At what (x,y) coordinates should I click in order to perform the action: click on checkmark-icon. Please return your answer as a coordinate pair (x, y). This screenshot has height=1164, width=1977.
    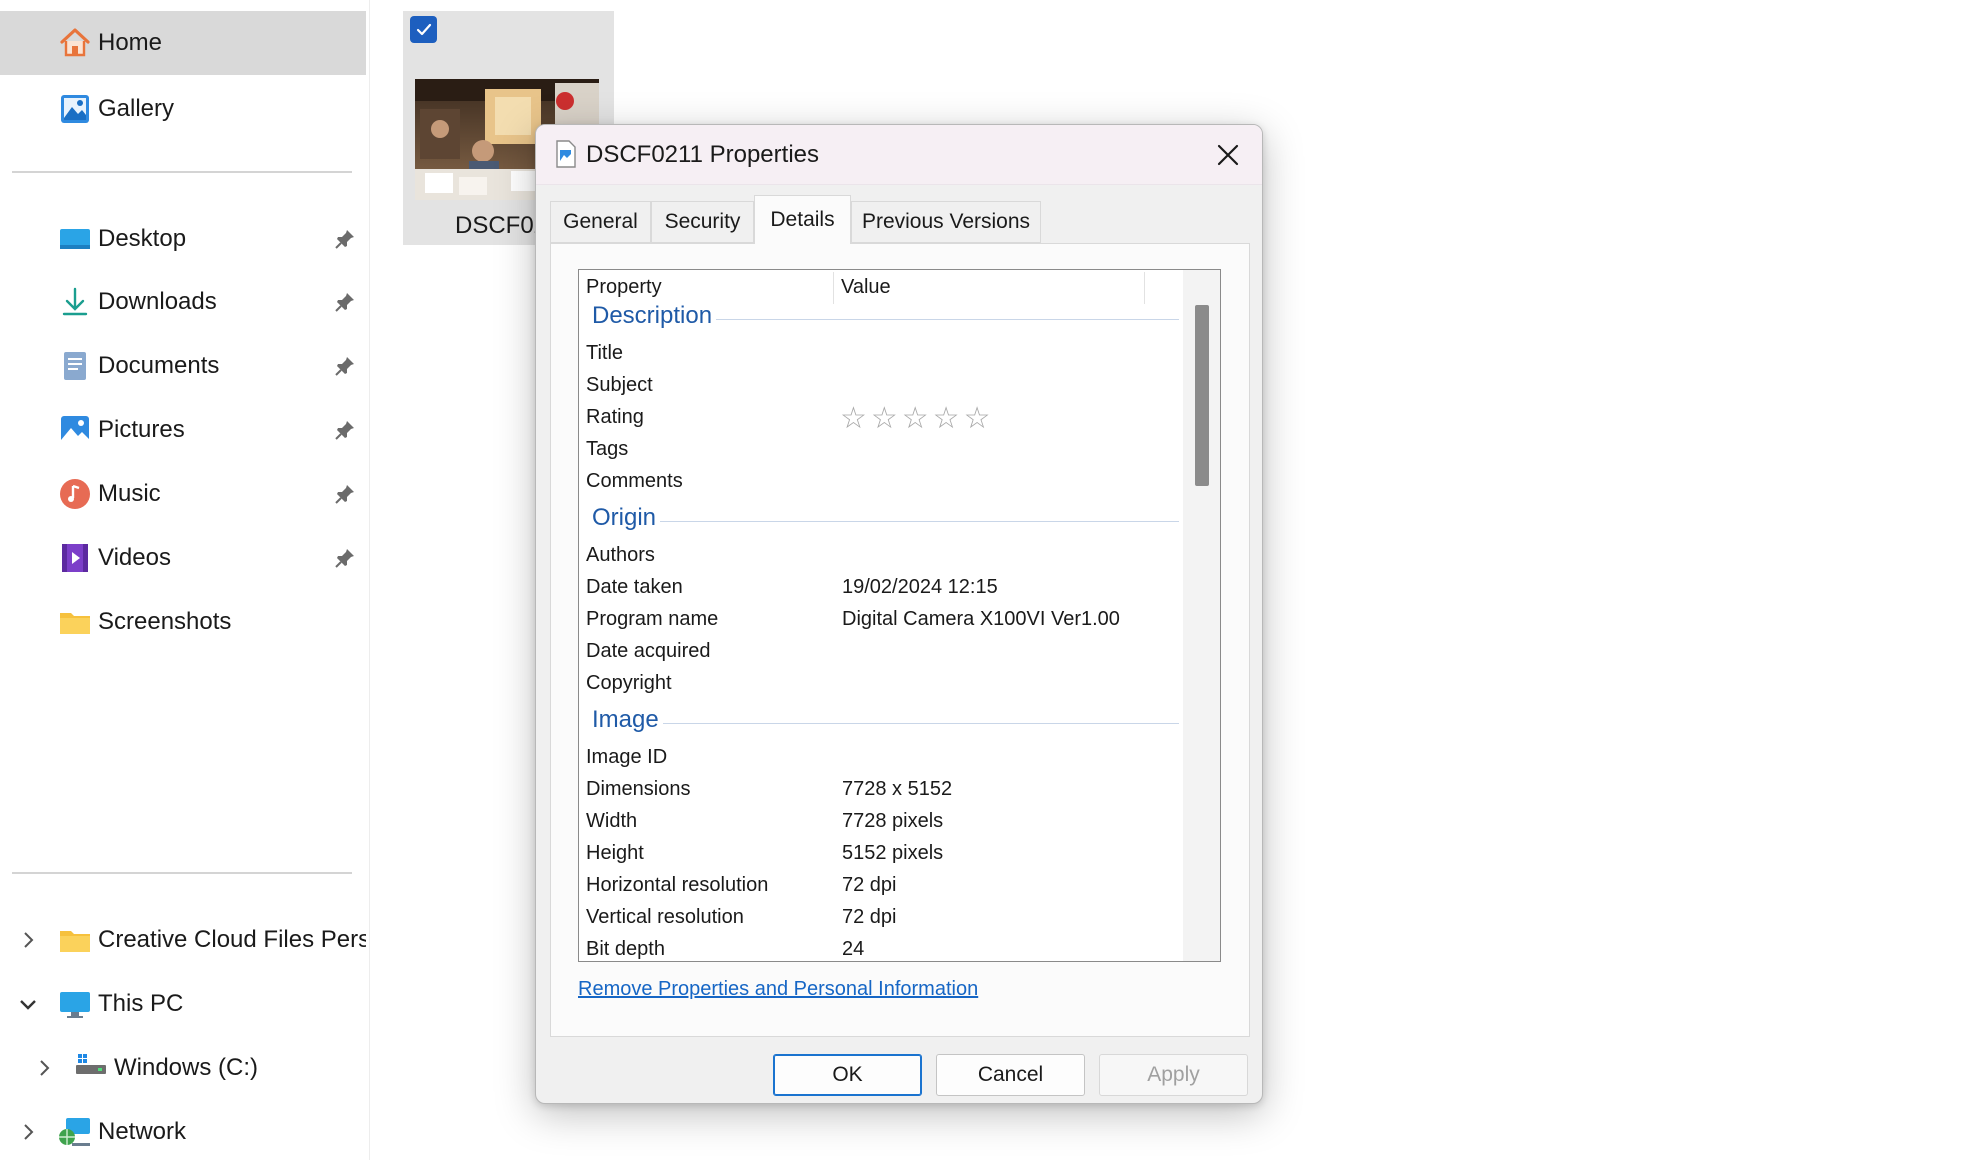
    Looking at the image, I should click on (423, 29).